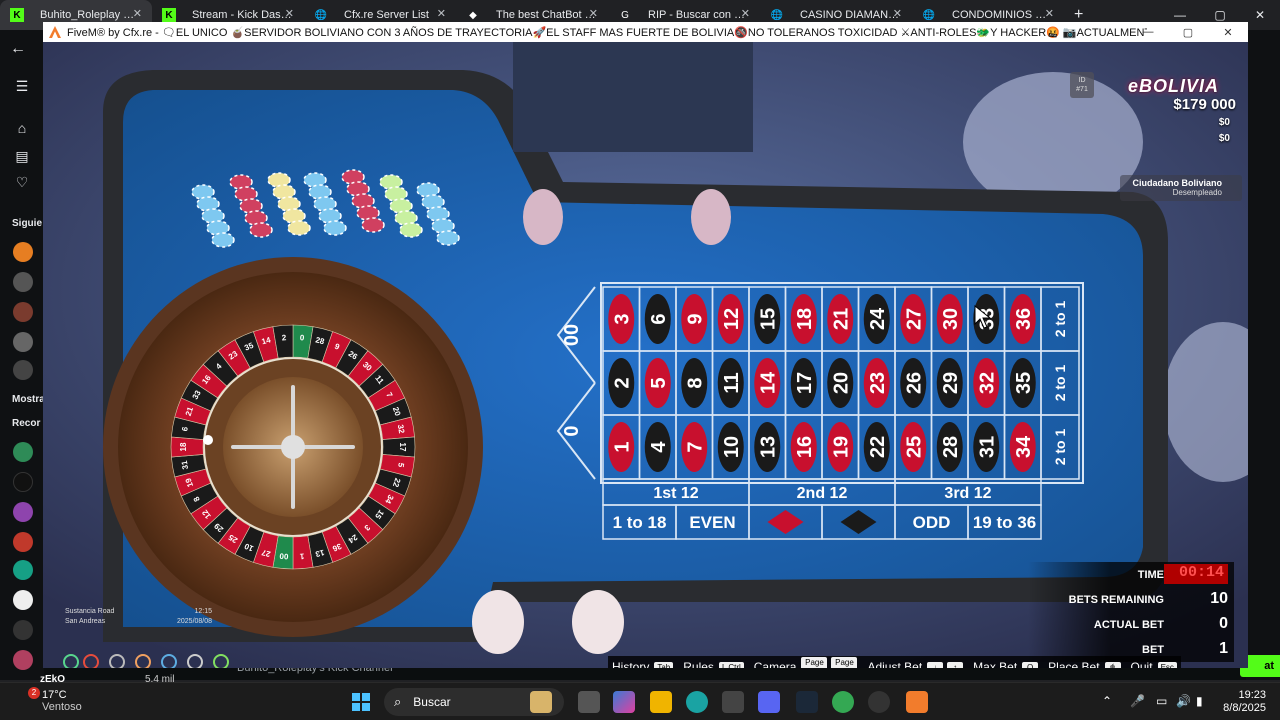  Describe the element at coordinates (659, 447) in the screenshot. I see `number-label: 4` at that location.